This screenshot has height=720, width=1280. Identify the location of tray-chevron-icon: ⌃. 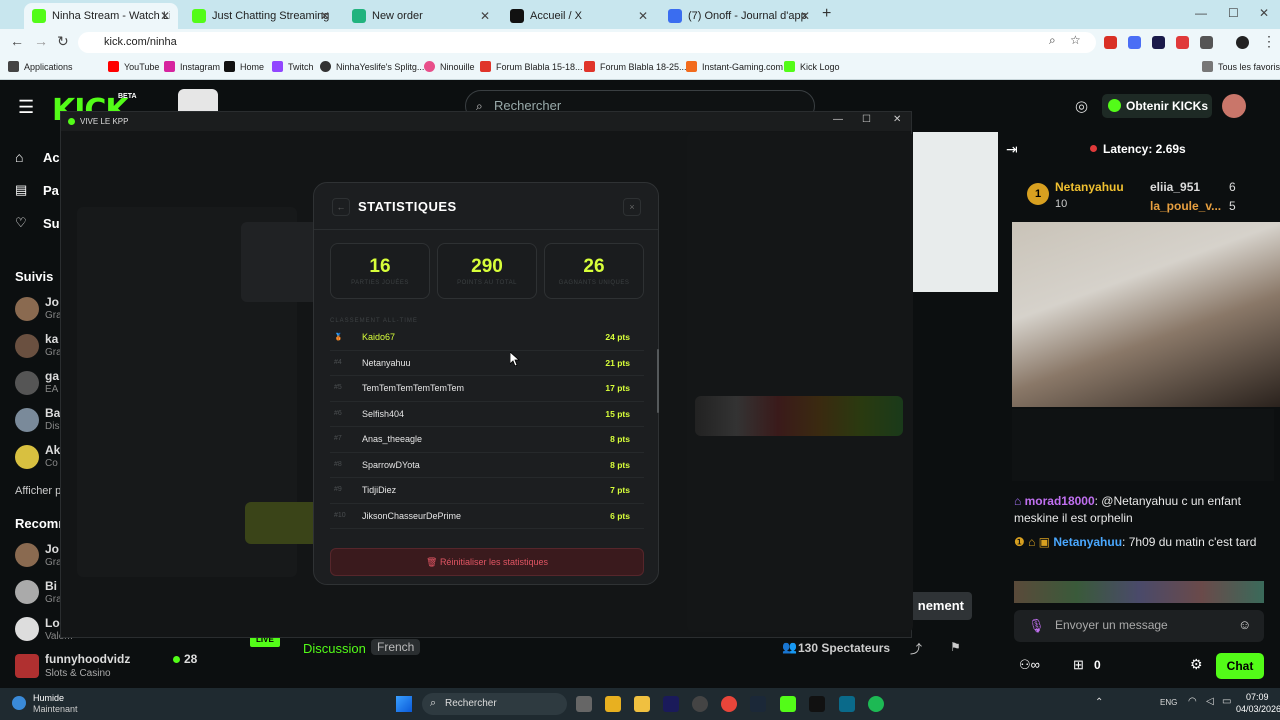
(1099, 702).